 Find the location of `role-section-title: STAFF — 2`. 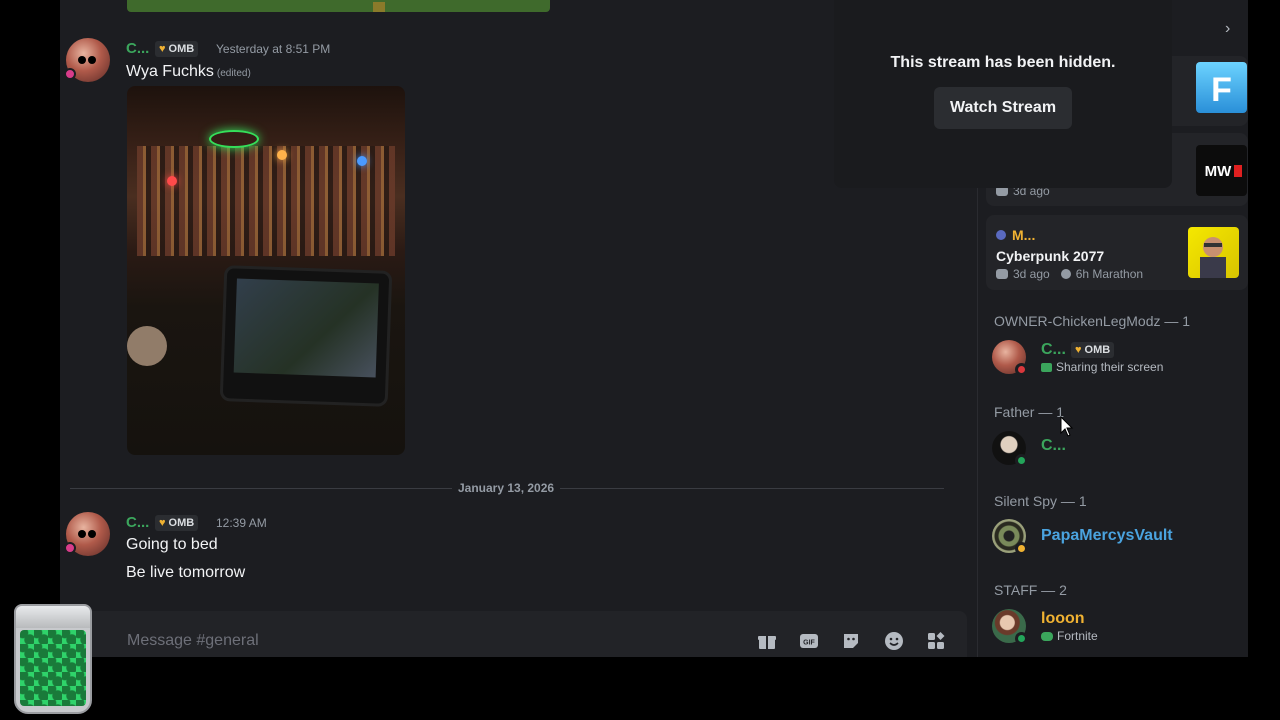

role-section-title: STAFF — 2 is located at coordinates (1030, 590).